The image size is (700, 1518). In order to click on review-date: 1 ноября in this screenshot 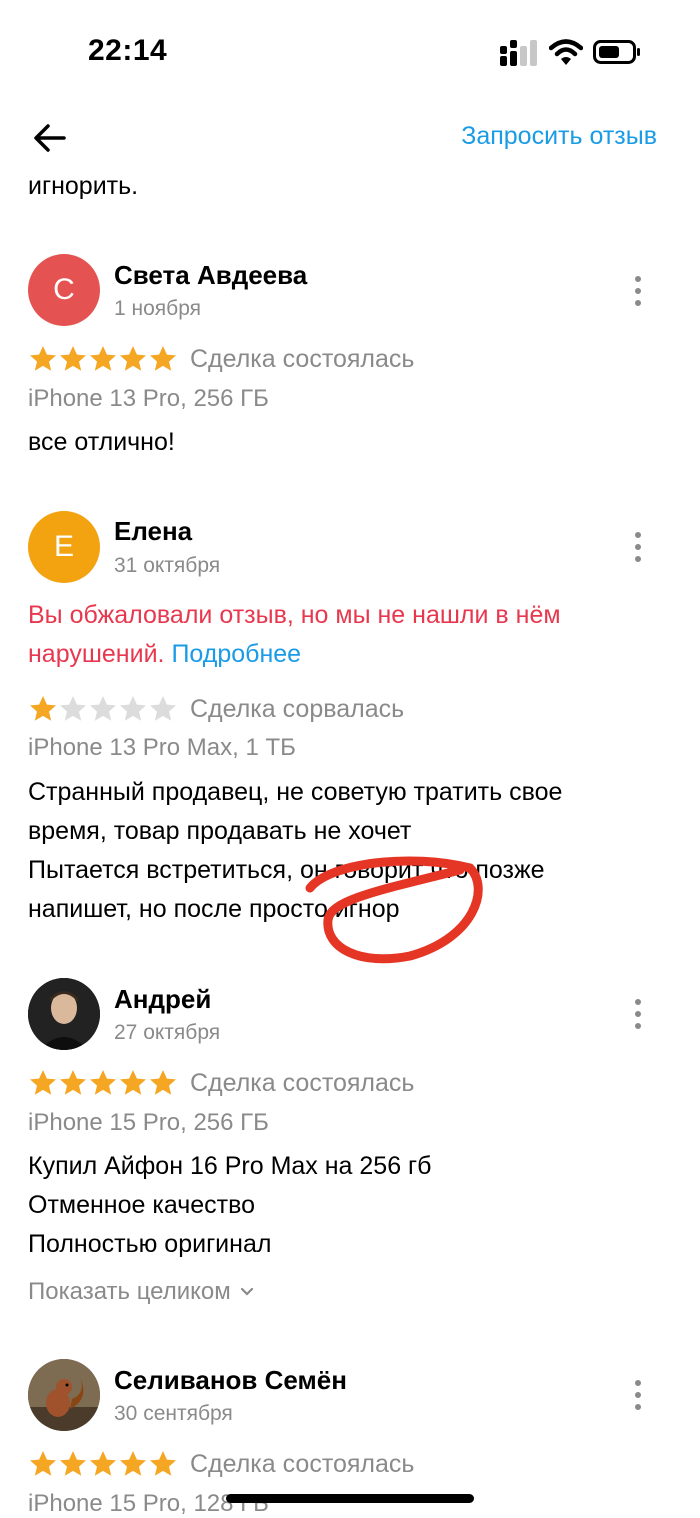, I will do `click(158, 308)`.